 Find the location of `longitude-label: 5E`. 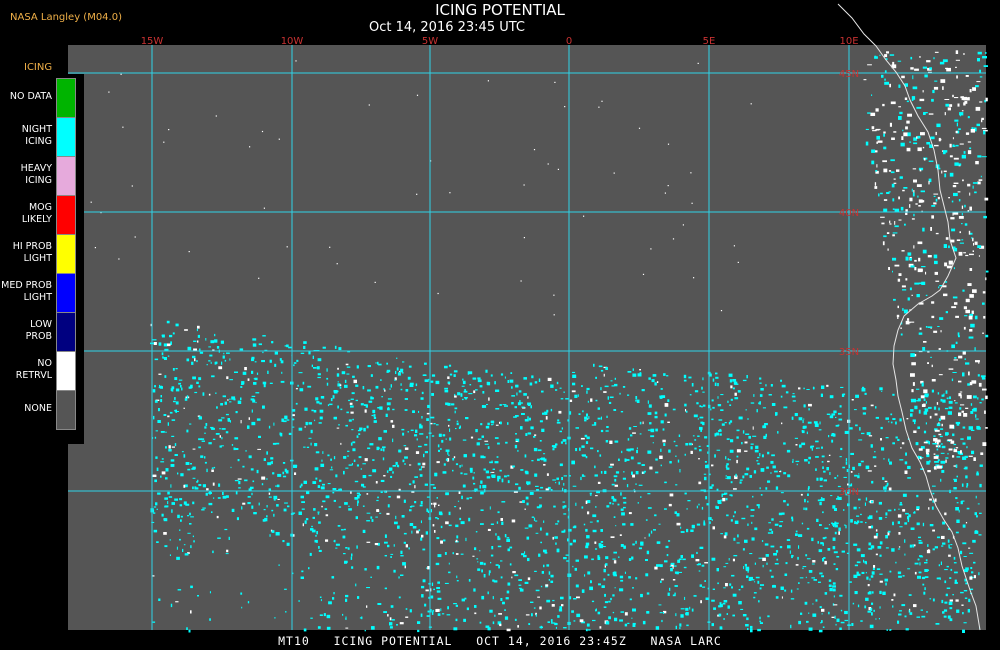

longitude-label: 5E is located at coordinates (709, 41).